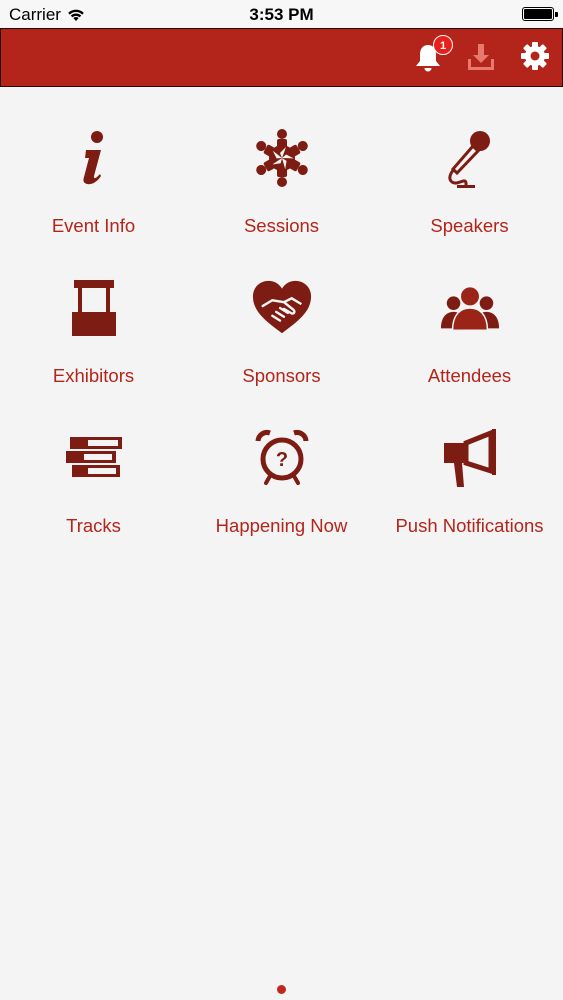 This screenshot has height=1000, width=563. Describe the element at coordinates (93, 225) in the screenshot. I see `menu-item-label: Event Info` at that location.